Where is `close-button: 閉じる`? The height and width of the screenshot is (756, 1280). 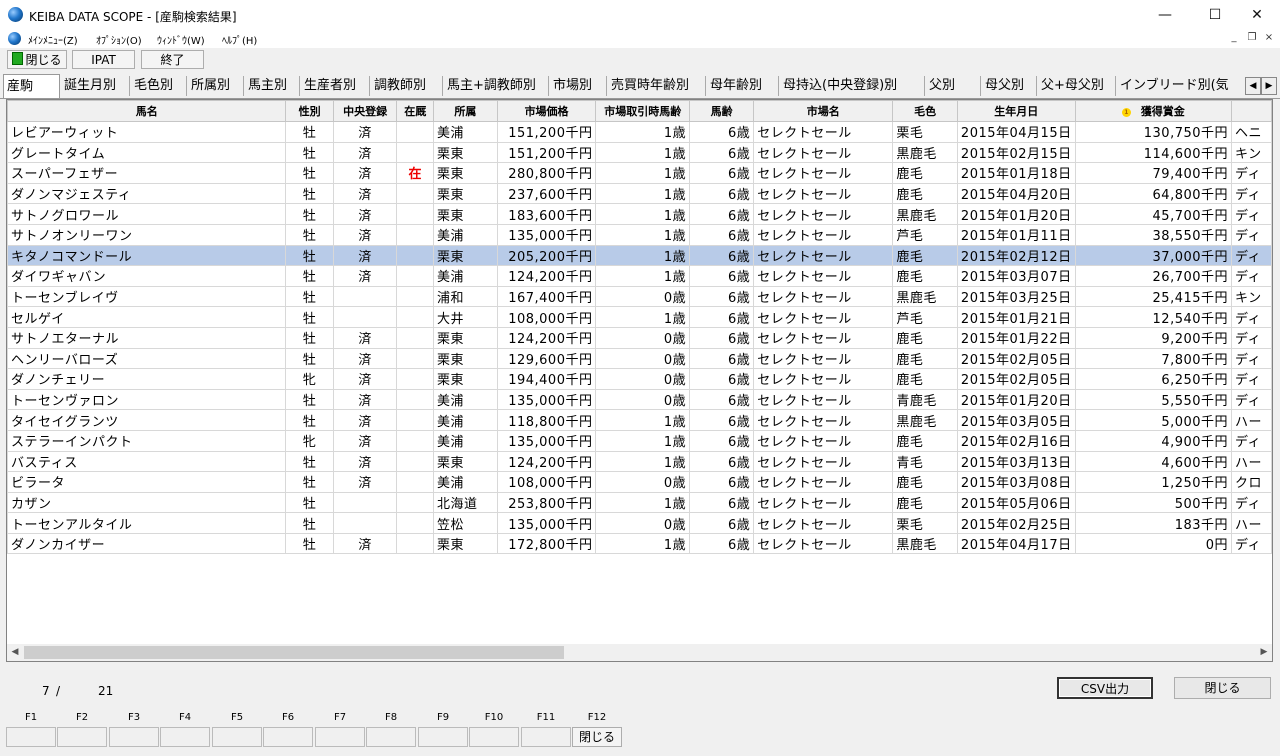
close-button: 閉じる is located at coordinates (1222, 688).